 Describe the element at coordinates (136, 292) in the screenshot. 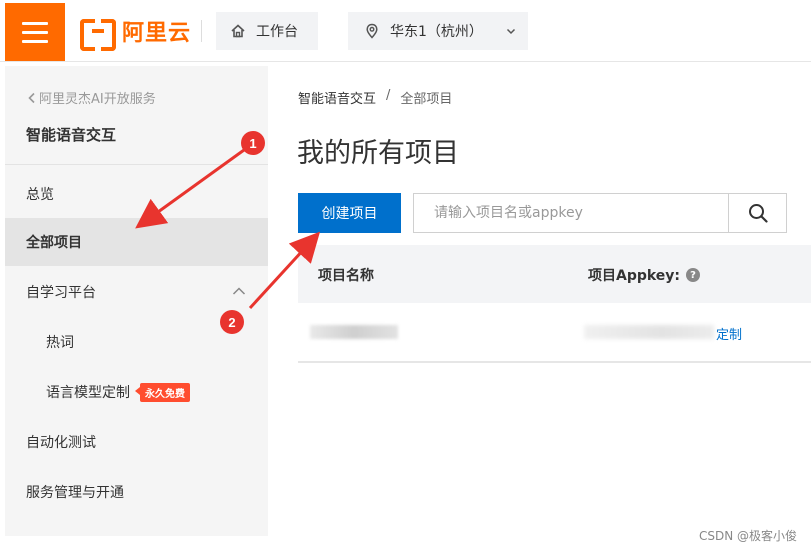

I see `sidebar-item-self-learning: 自学习平台` at that location.